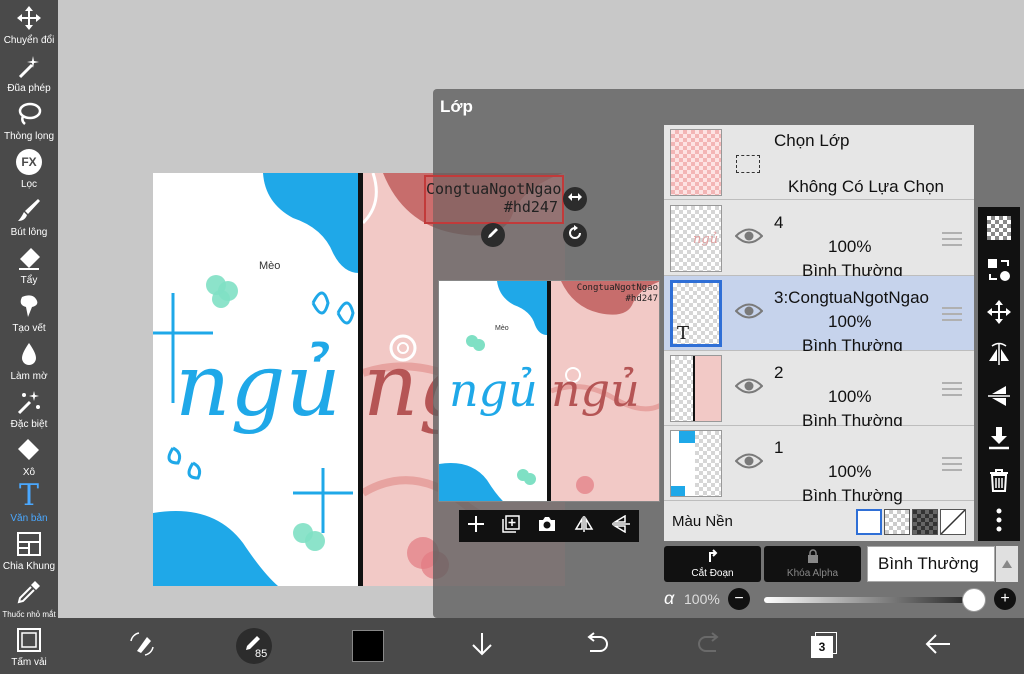 The height and width of the screenshot is (674, 1024). Describe the element at coordinates (819, 162) in the screenshot. I see `select-layer-row: Chọn Lớp Không Có Lựa Chọn` at that location.